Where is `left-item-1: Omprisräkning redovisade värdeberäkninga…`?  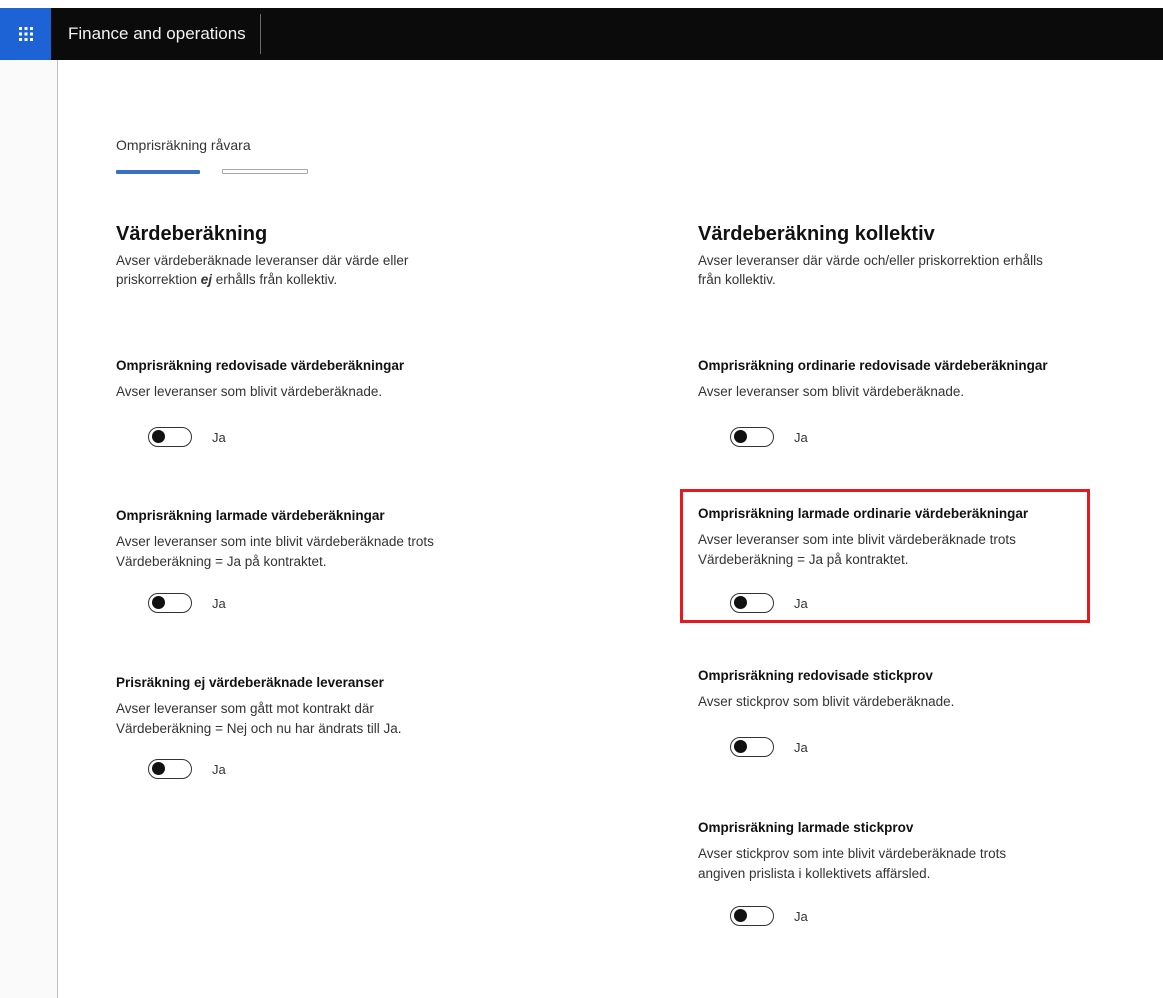
left-item-1: Omprisräkning redovisade värdeberäkninga… is located at coordinates (281, 380).